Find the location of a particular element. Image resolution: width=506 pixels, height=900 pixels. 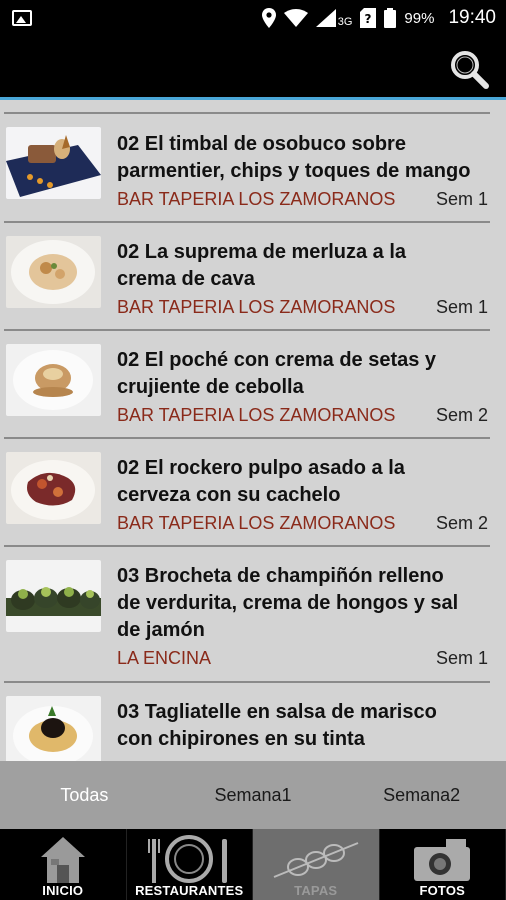

app-bar is located at coordinates (253, 68).